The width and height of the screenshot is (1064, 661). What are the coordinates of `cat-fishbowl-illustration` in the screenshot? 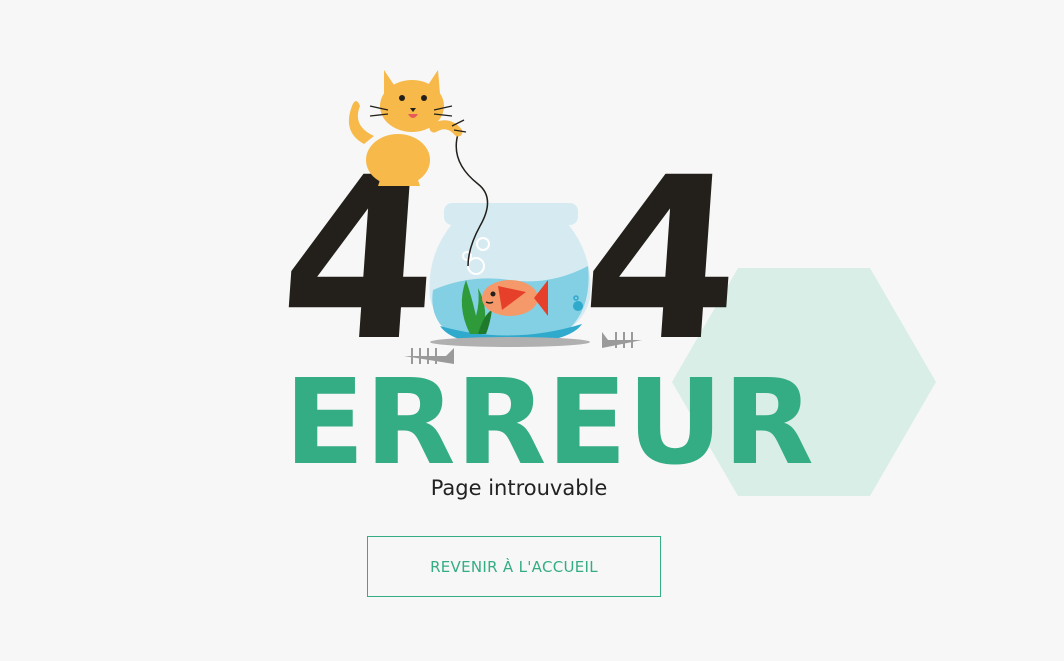 It's located at (495, 217).